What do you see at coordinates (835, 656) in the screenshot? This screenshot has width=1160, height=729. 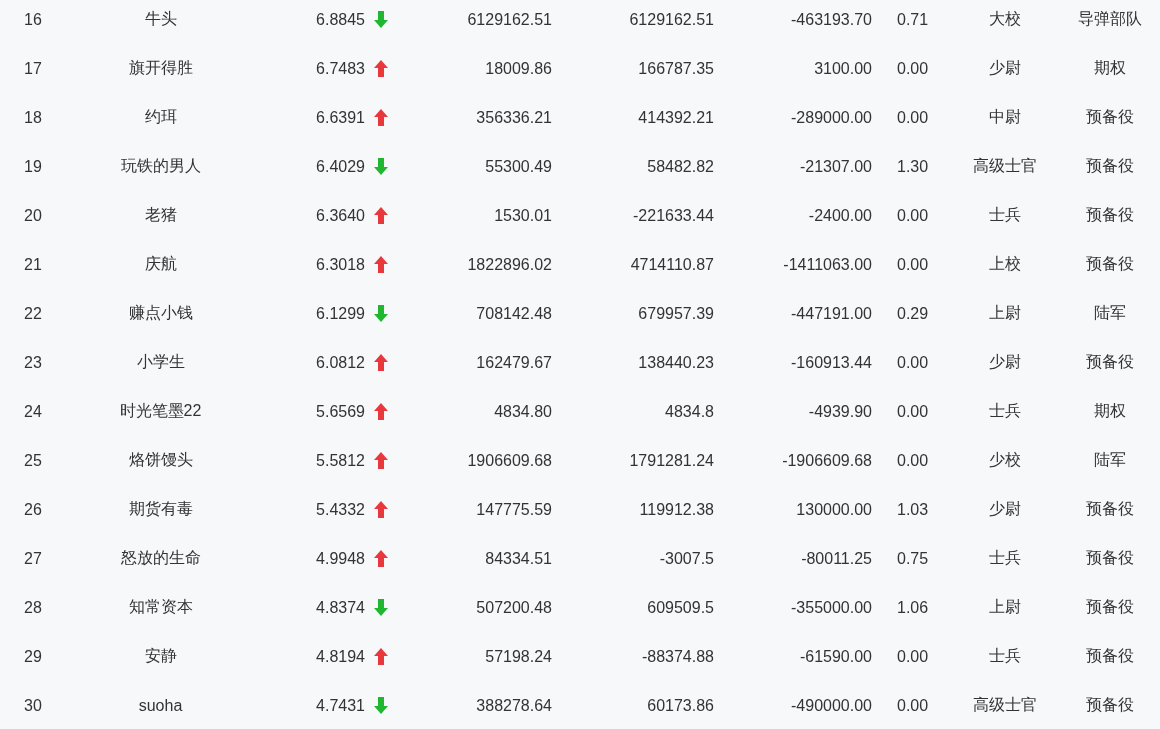 I see `table-cell: -61590.00` at bounding box center [835, 656].